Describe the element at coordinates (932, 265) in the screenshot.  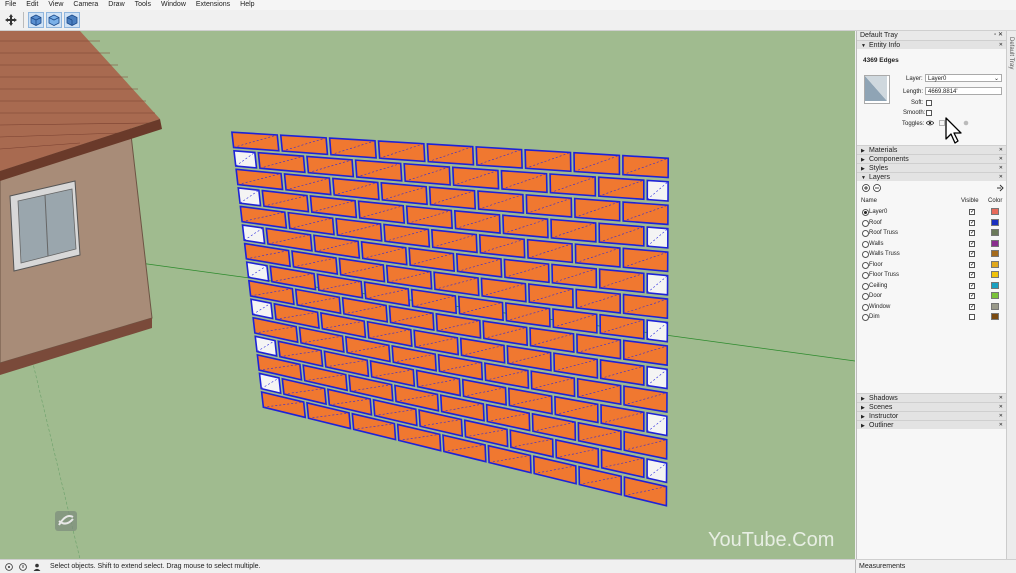
I see `layer-row: Floor ✓` at that location.